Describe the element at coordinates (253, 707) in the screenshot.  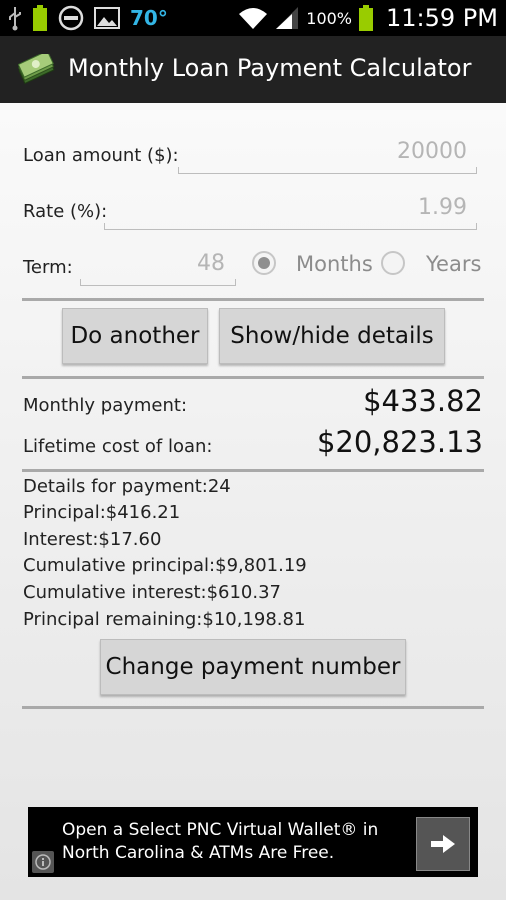
I see `divider-bottom` at that location.